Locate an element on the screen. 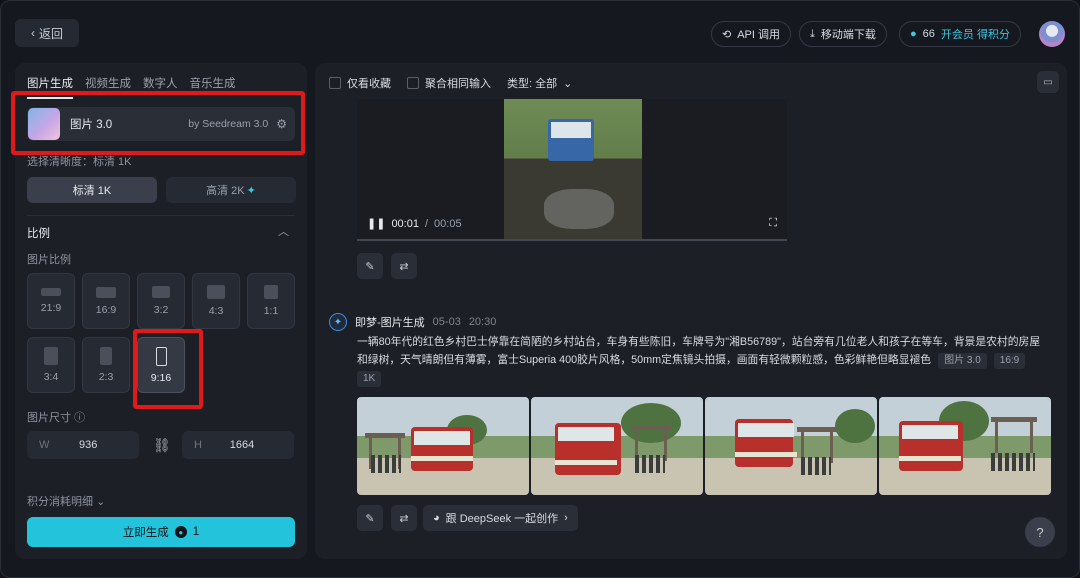  generation-time: 20:30 is located at coordinates (482, 322).